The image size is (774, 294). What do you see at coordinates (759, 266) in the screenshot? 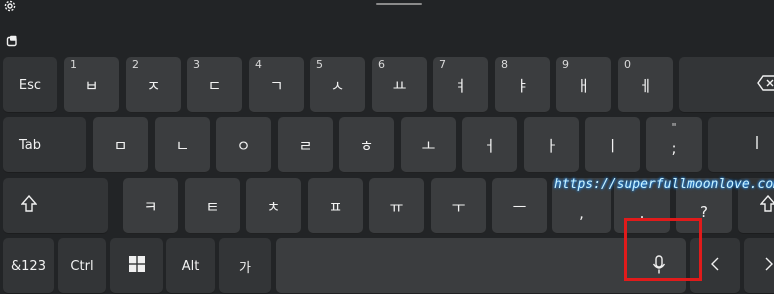
I see `arrow-right-key` at bounding box center [759, 266].